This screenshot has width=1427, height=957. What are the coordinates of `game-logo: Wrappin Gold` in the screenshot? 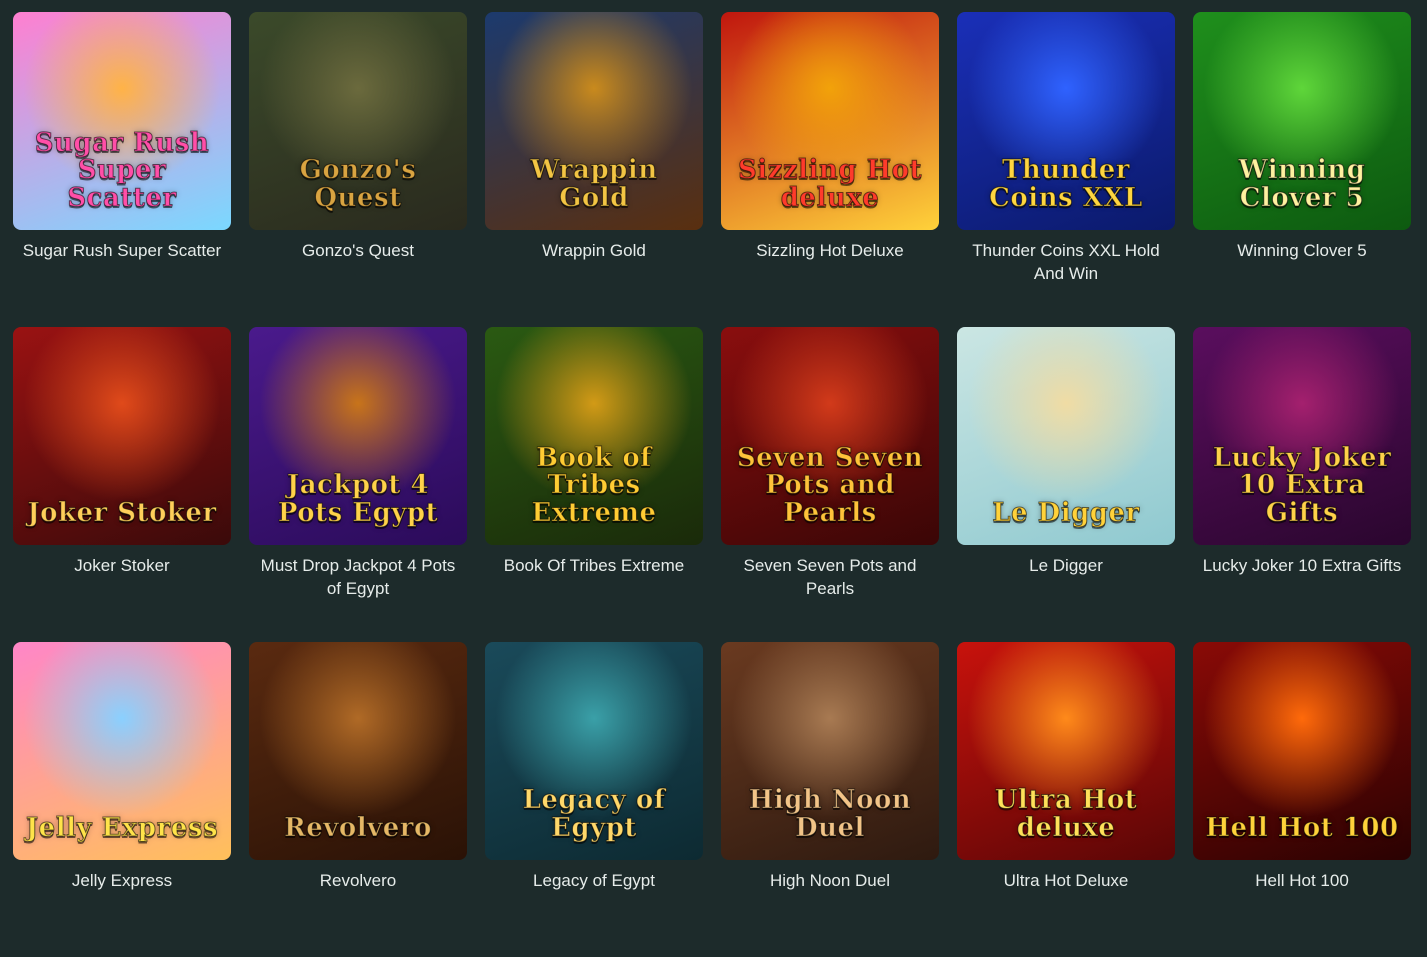 It's located at (594, 184).